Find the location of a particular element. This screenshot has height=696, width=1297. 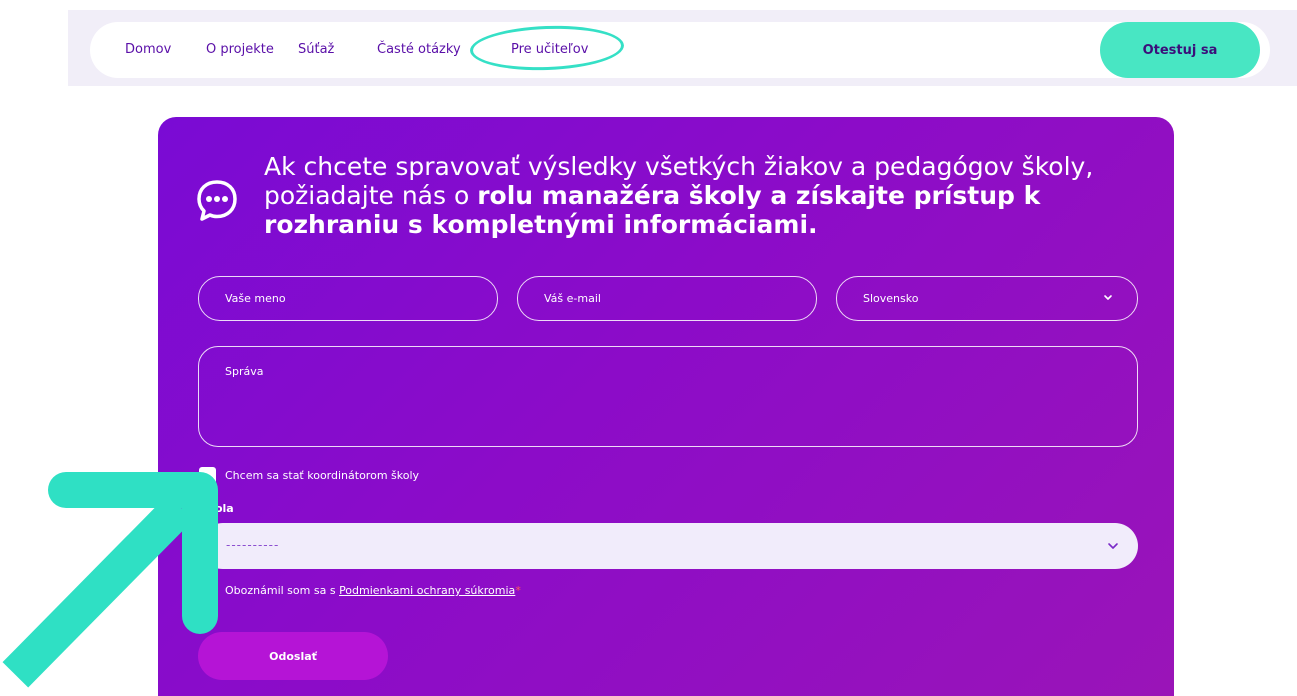

submit-button: Odoslať is located at coordinates (293, 656).